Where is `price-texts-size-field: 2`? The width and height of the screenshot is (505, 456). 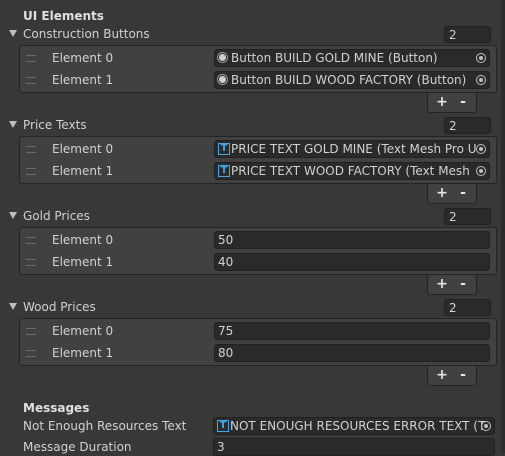 price-texts-size-field: 2 is located at coordinates (467, 125).